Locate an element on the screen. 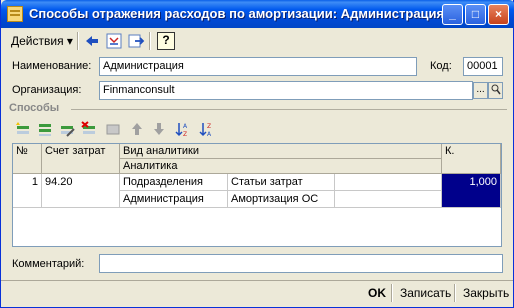 The width and height of the screenshot is (514, 308). comment-label: Комментарий: is located at coordinates (48, 264).